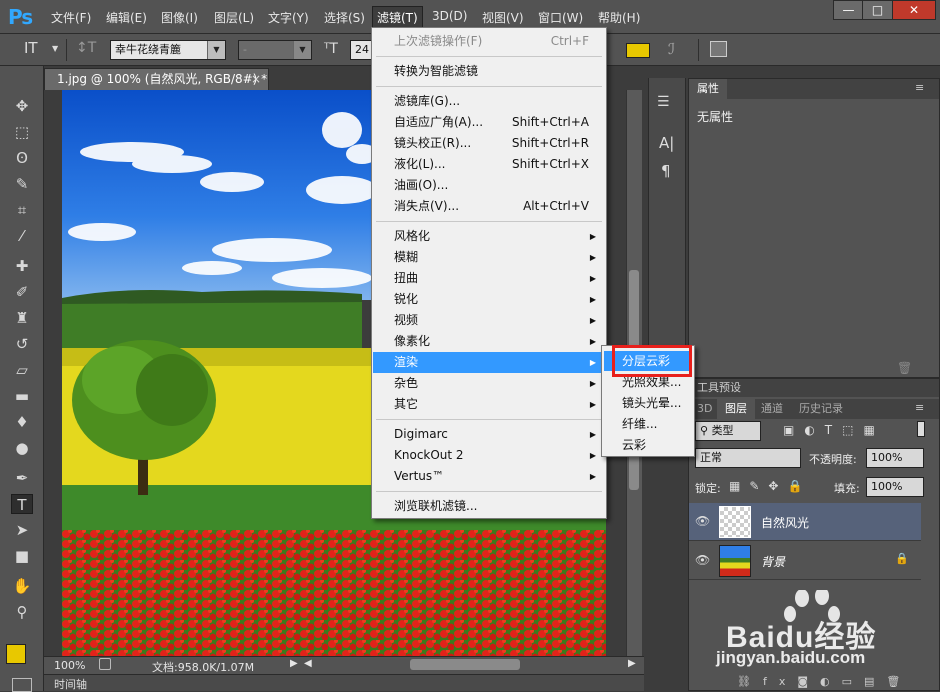  What do you see at coordinates (22, 184) in the screenshot?
I see `quick-select-tool-icon: ✎` at bounding box center [22, 184].